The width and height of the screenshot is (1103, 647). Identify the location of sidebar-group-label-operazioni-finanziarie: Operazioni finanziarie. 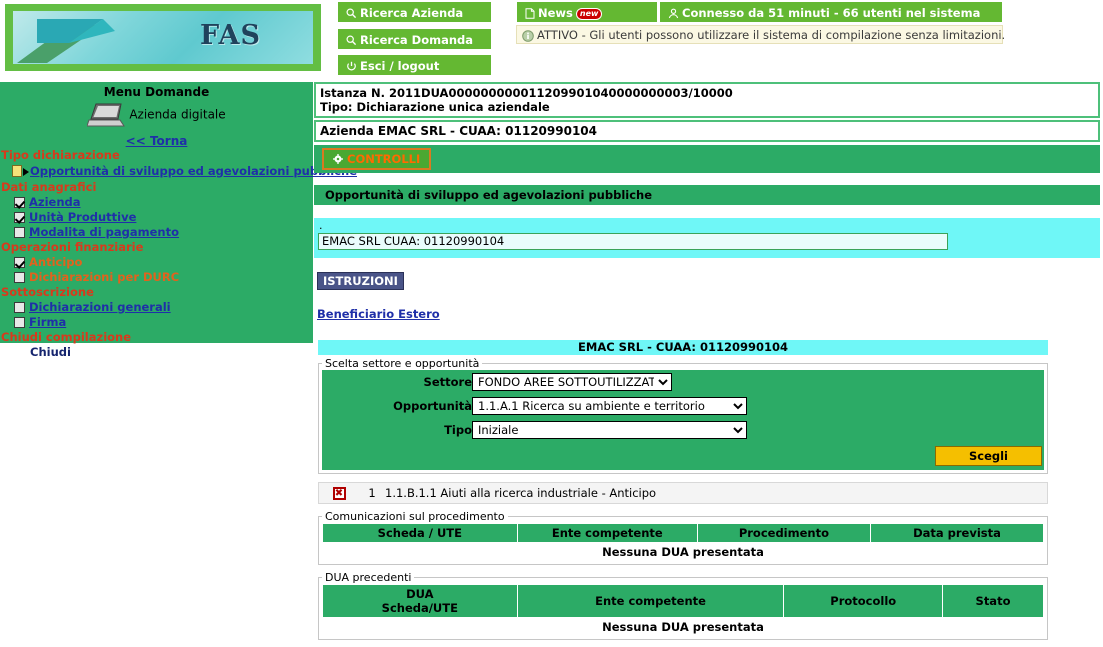
(72, 247).